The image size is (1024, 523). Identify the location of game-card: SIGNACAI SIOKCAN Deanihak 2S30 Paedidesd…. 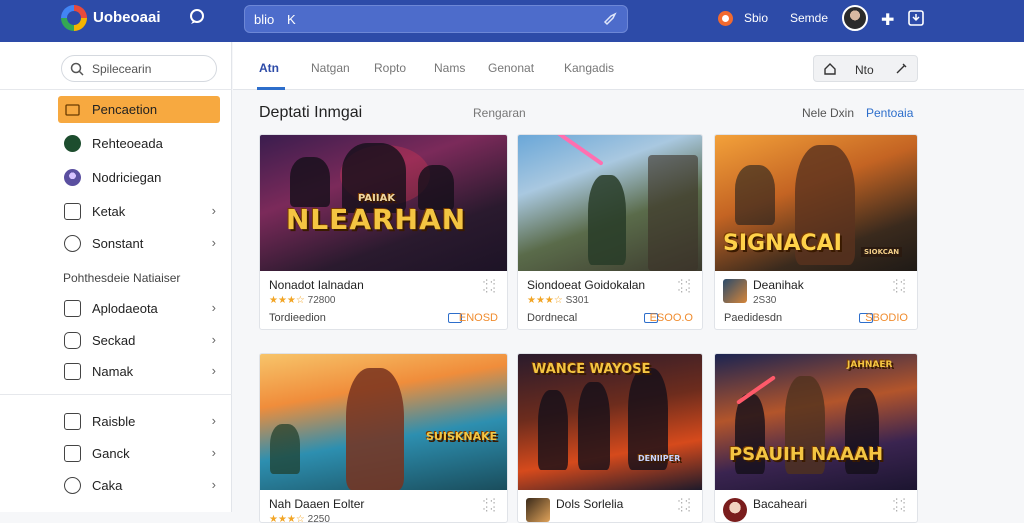
(816, 232).